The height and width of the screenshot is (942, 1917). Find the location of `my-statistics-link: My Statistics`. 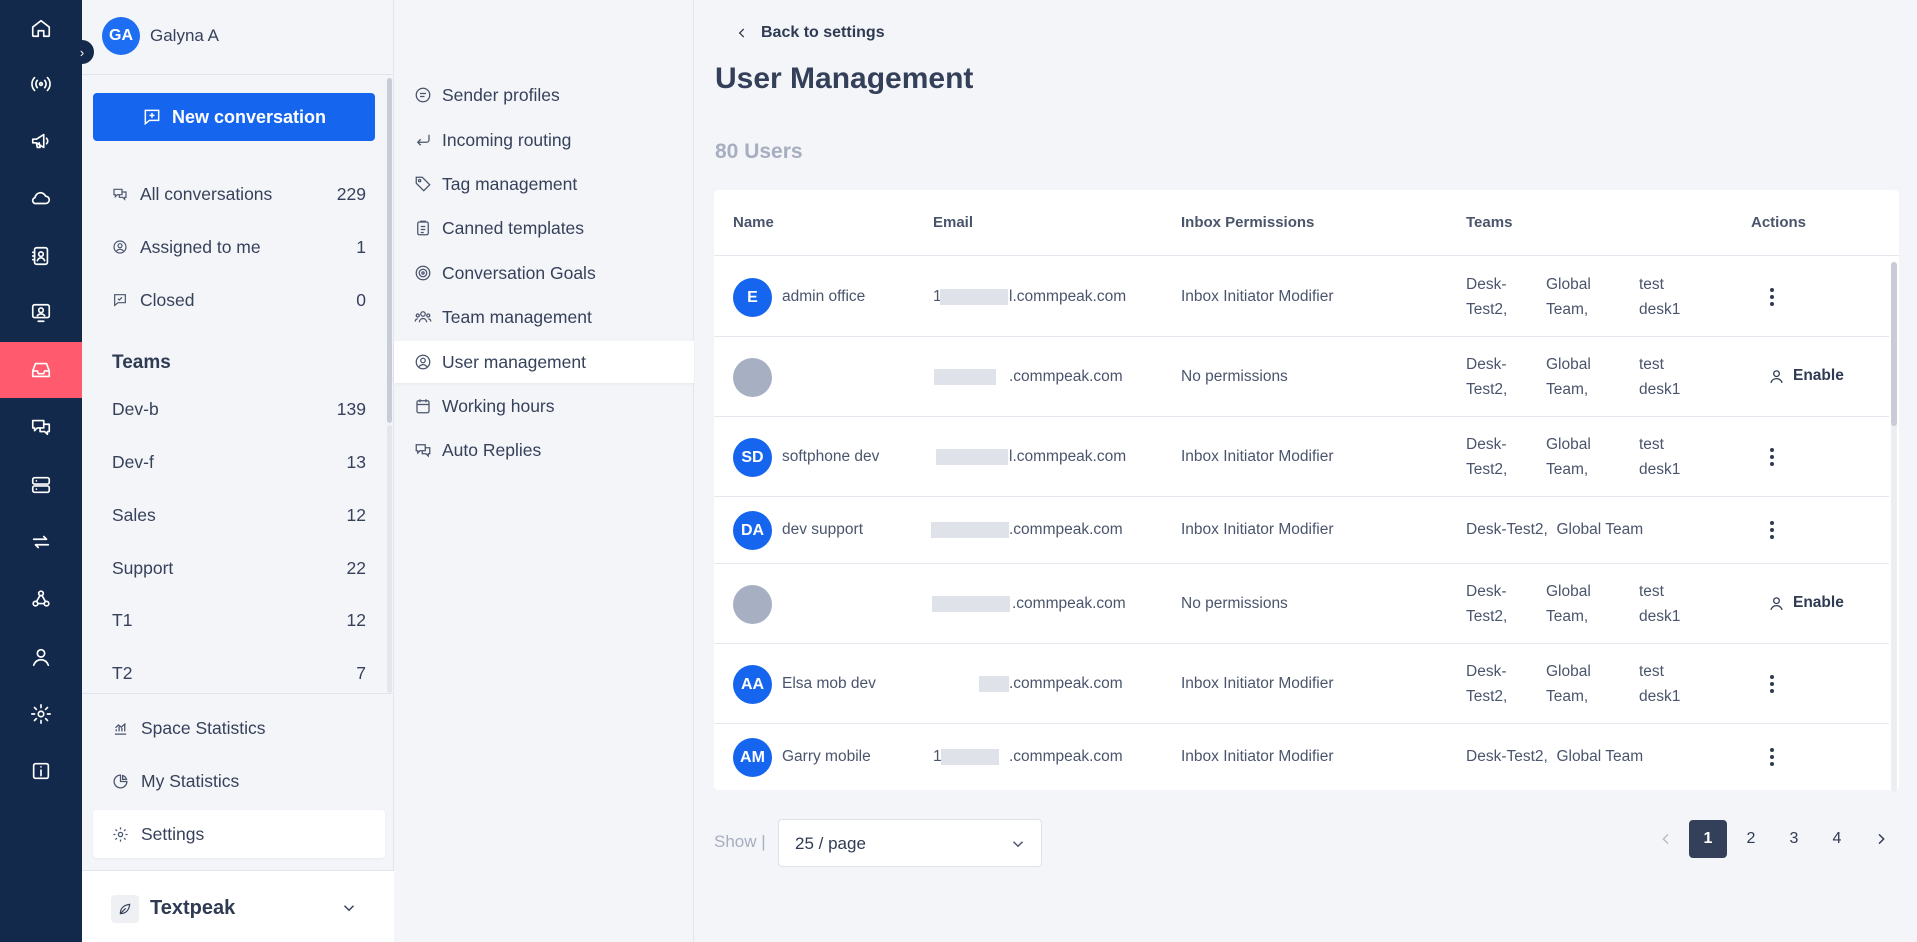

my-statistics-link: My Statistics is located at coordinates (242, 781).